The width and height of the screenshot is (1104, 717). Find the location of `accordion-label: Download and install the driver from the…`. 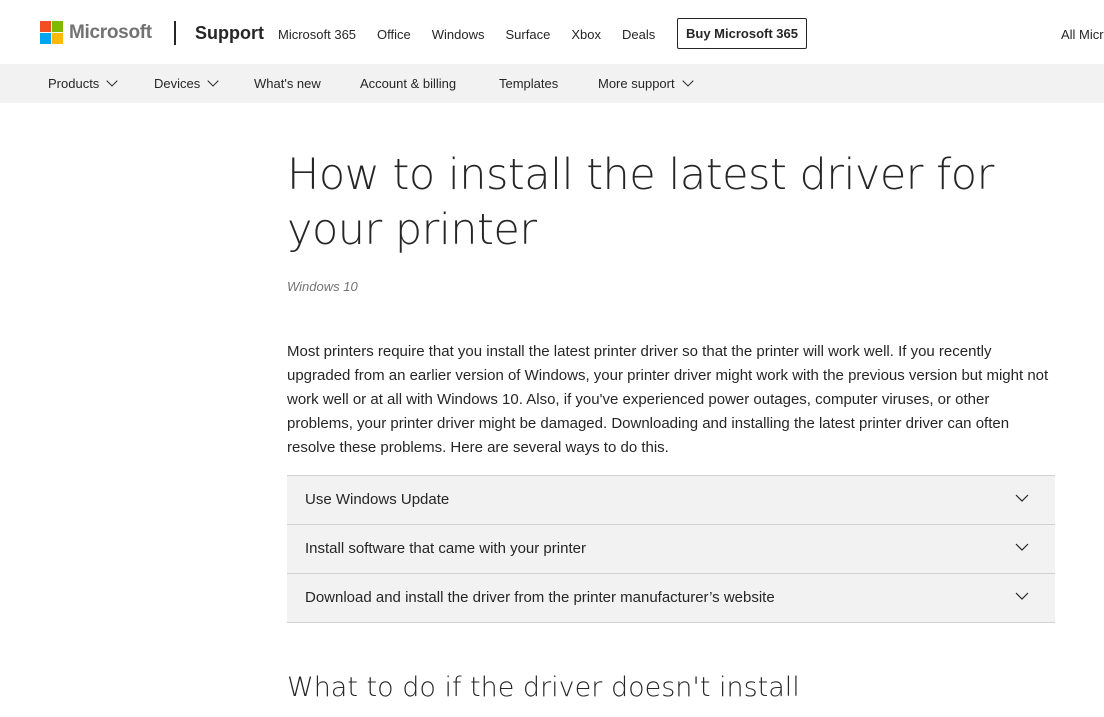

accordion-label: Download and install the driver from the… is located at coordinates (540, 597).